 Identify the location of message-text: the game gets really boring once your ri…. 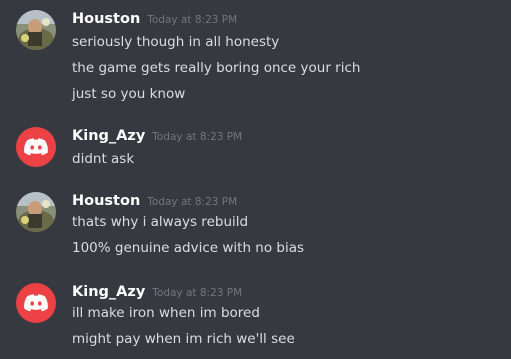
(216, 68).